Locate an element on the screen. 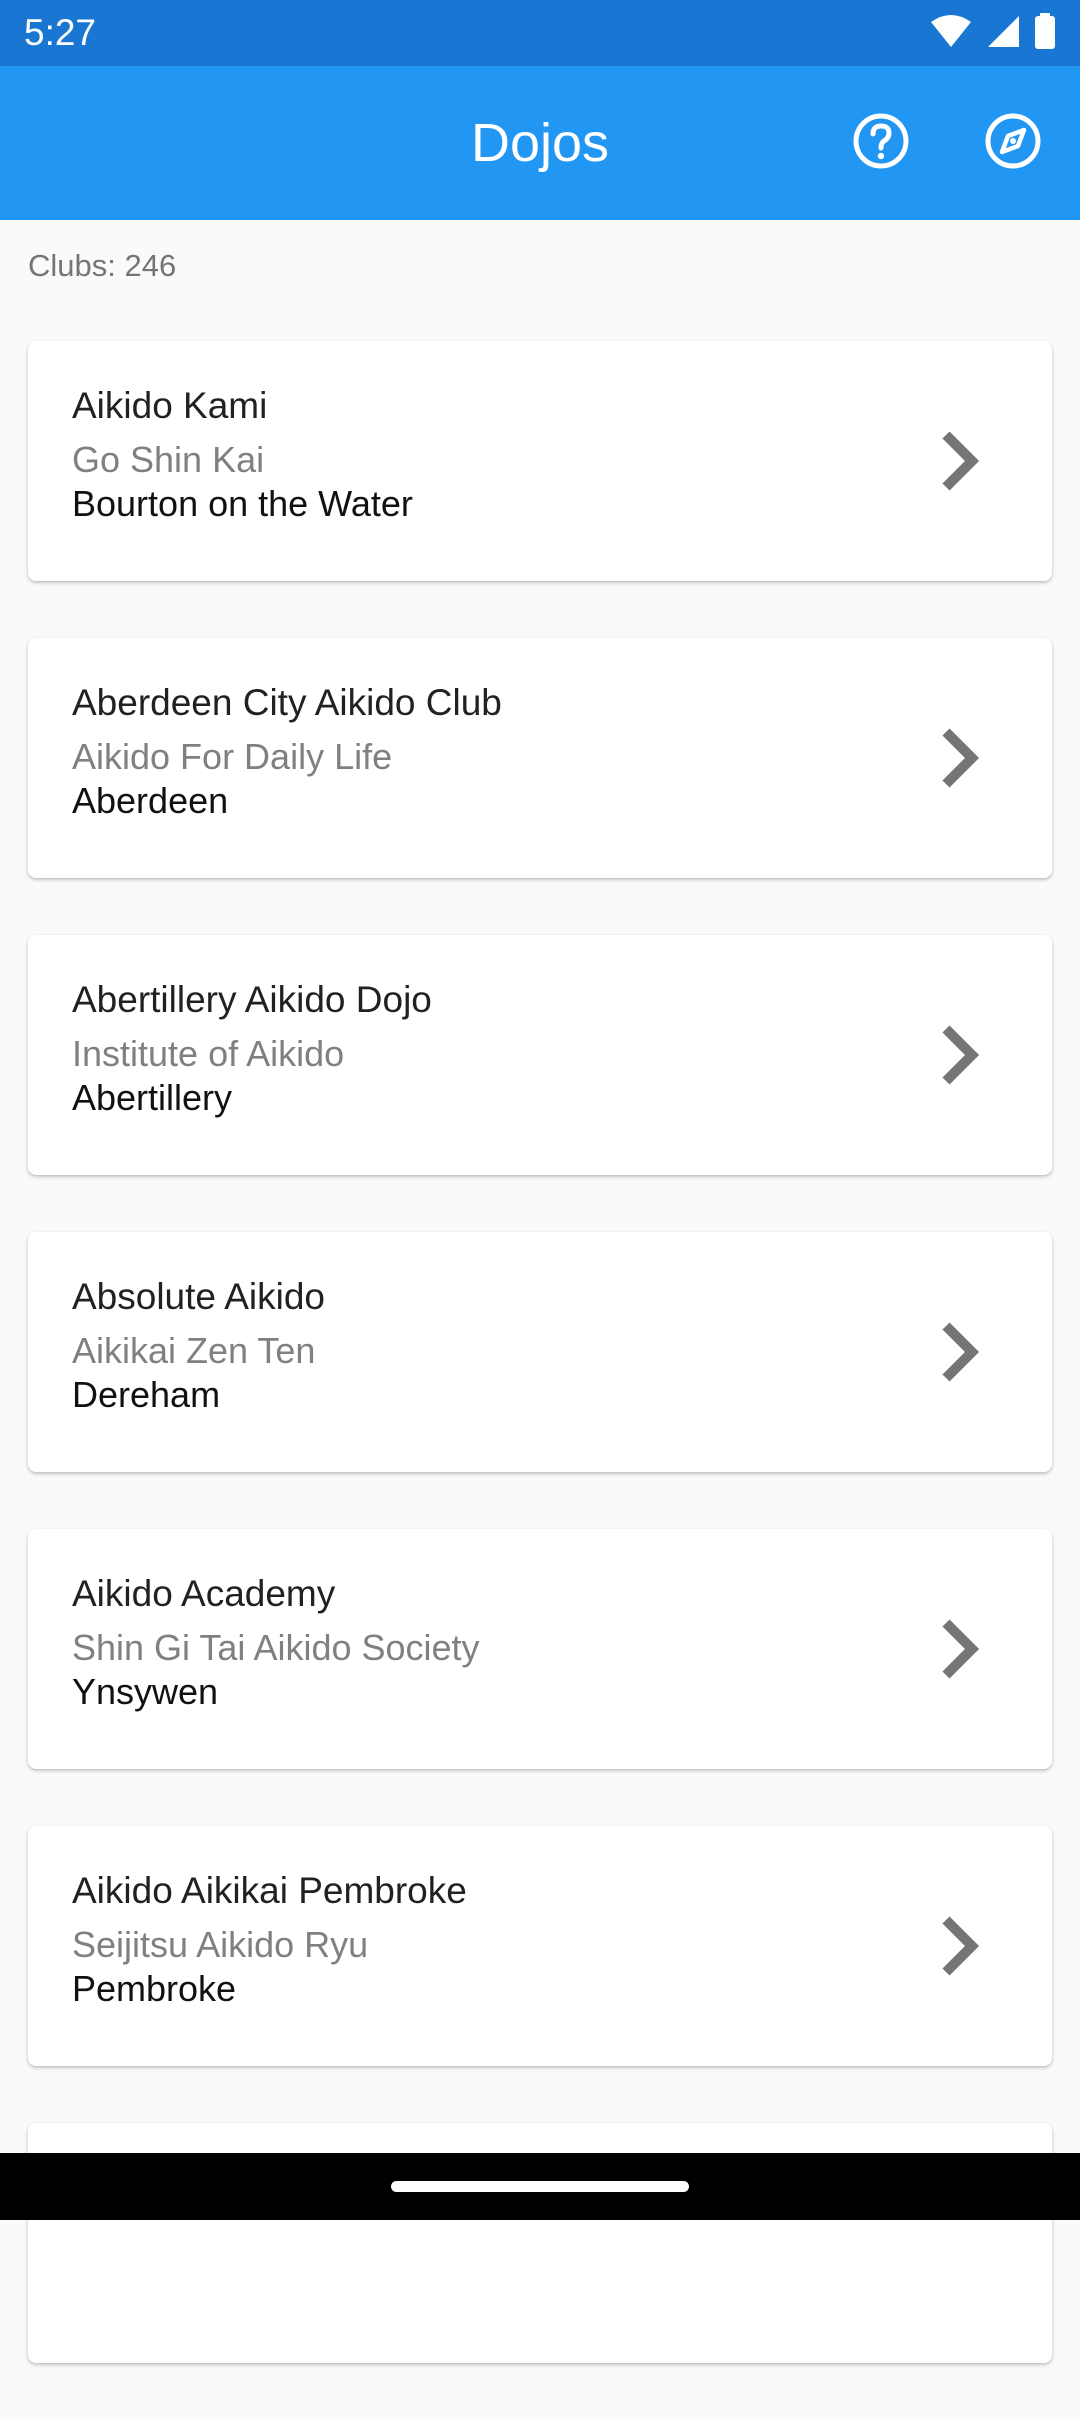 This screenshot has width=1080, height=2420. app-bar: Dojos is located at coordinates (540, 143).